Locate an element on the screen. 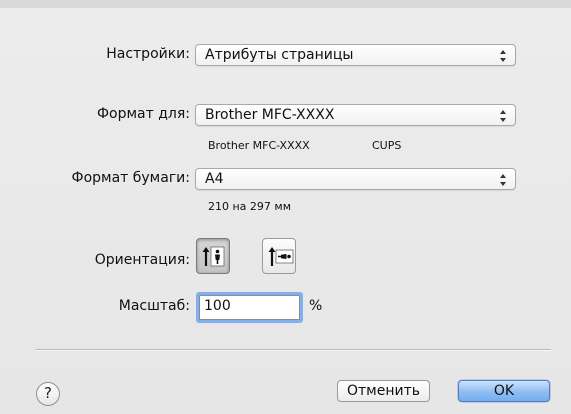 This screenshot has height=414, width=571. settings-popup: Атрибуты страницы is located at coordinates (355, 55).